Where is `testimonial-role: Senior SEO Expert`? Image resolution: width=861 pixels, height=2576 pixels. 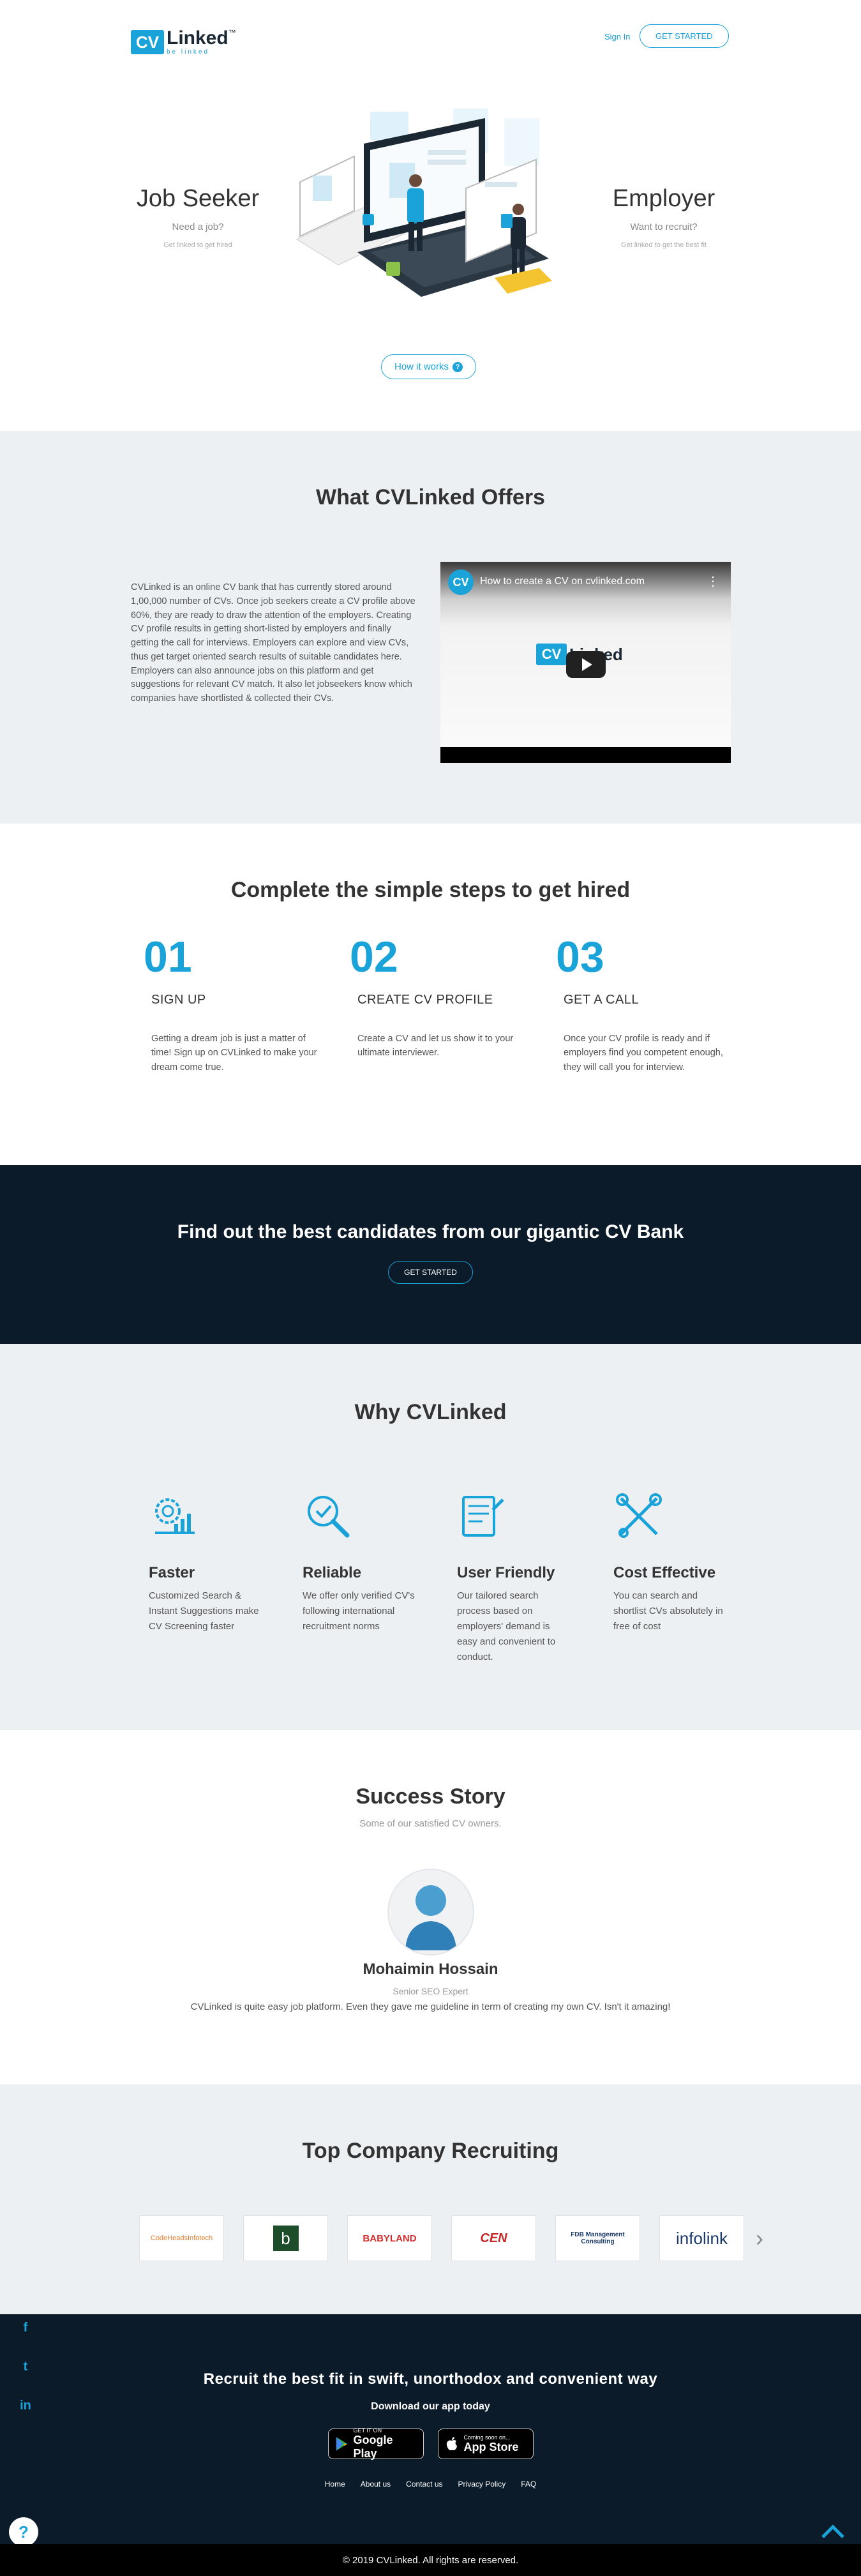 testimonial-role: Senior SEO Expert is located at coordinates (430, 1991).